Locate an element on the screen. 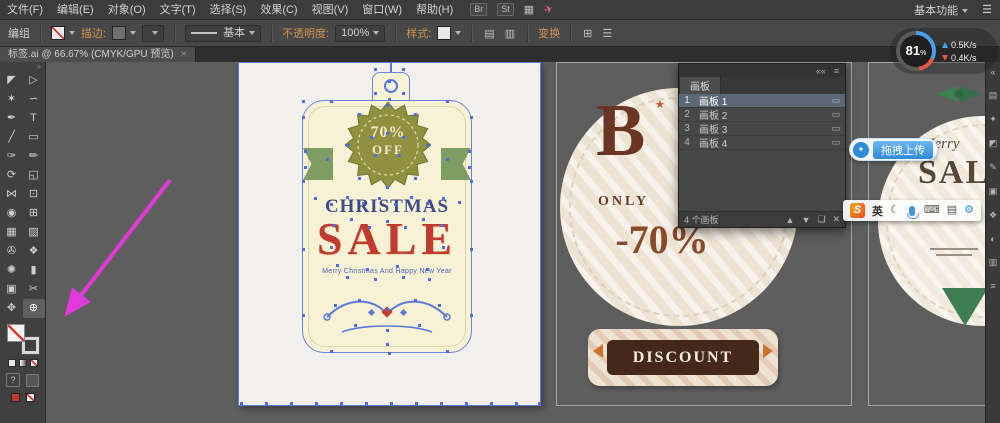  more-options-icon: ☰ is located at coordinates (607, 33).